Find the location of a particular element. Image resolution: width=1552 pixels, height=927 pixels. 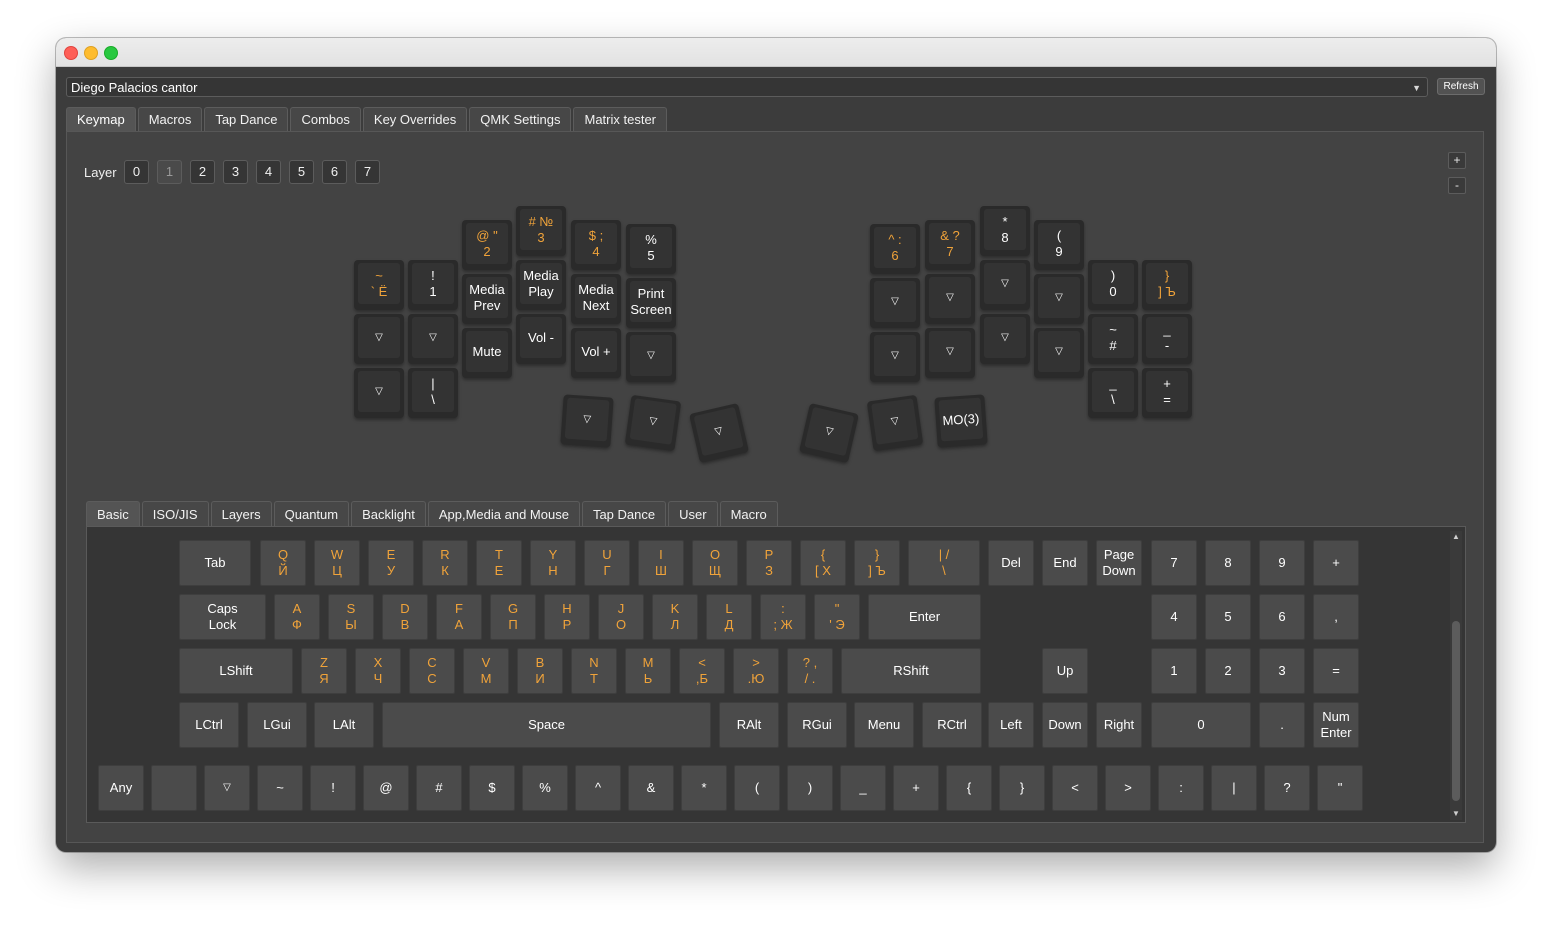

keycode-u: U Г is located at coordinates (607, 563).